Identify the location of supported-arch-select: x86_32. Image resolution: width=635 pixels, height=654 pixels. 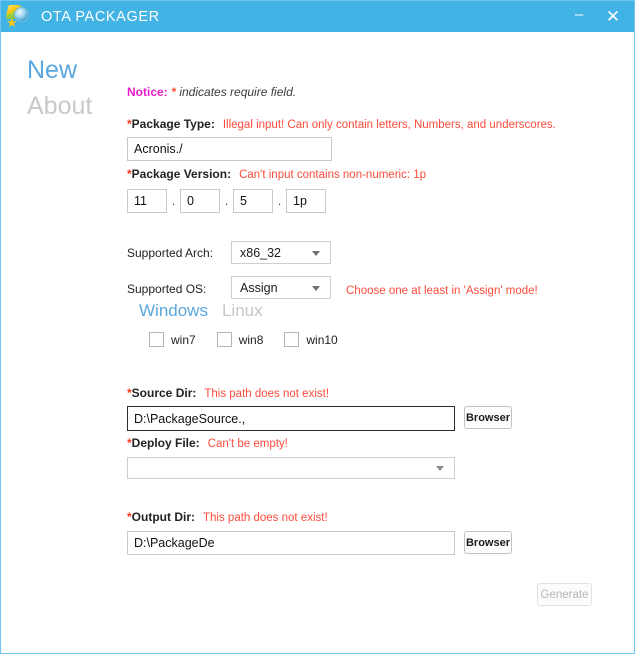
(281, 252).